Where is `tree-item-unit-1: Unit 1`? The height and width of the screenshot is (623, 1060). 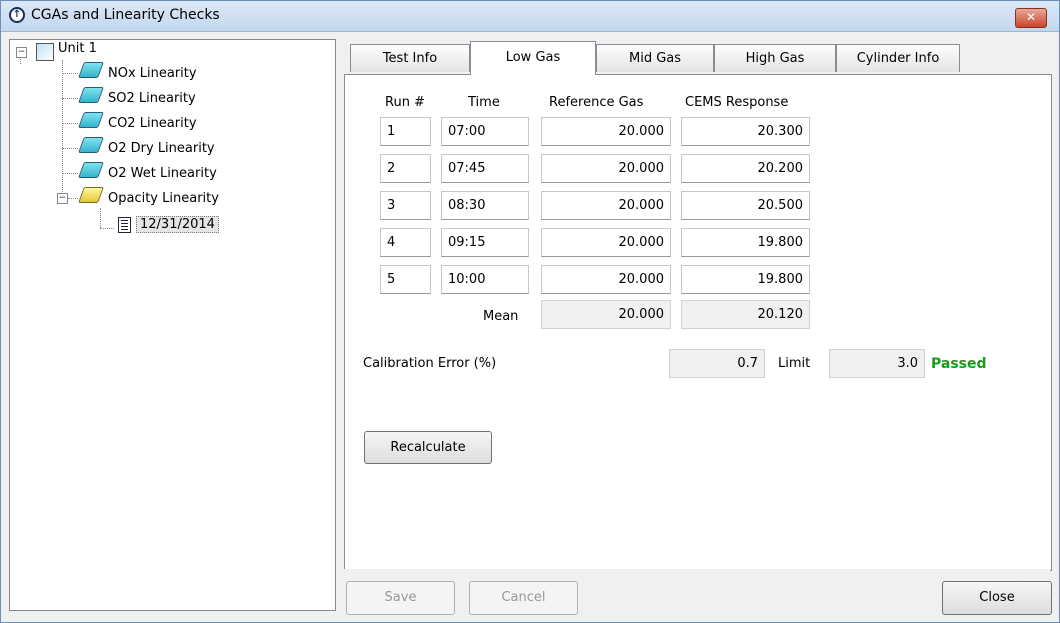
tree-item-unit-1: Unit 1 is located at coordinates (77, 49).